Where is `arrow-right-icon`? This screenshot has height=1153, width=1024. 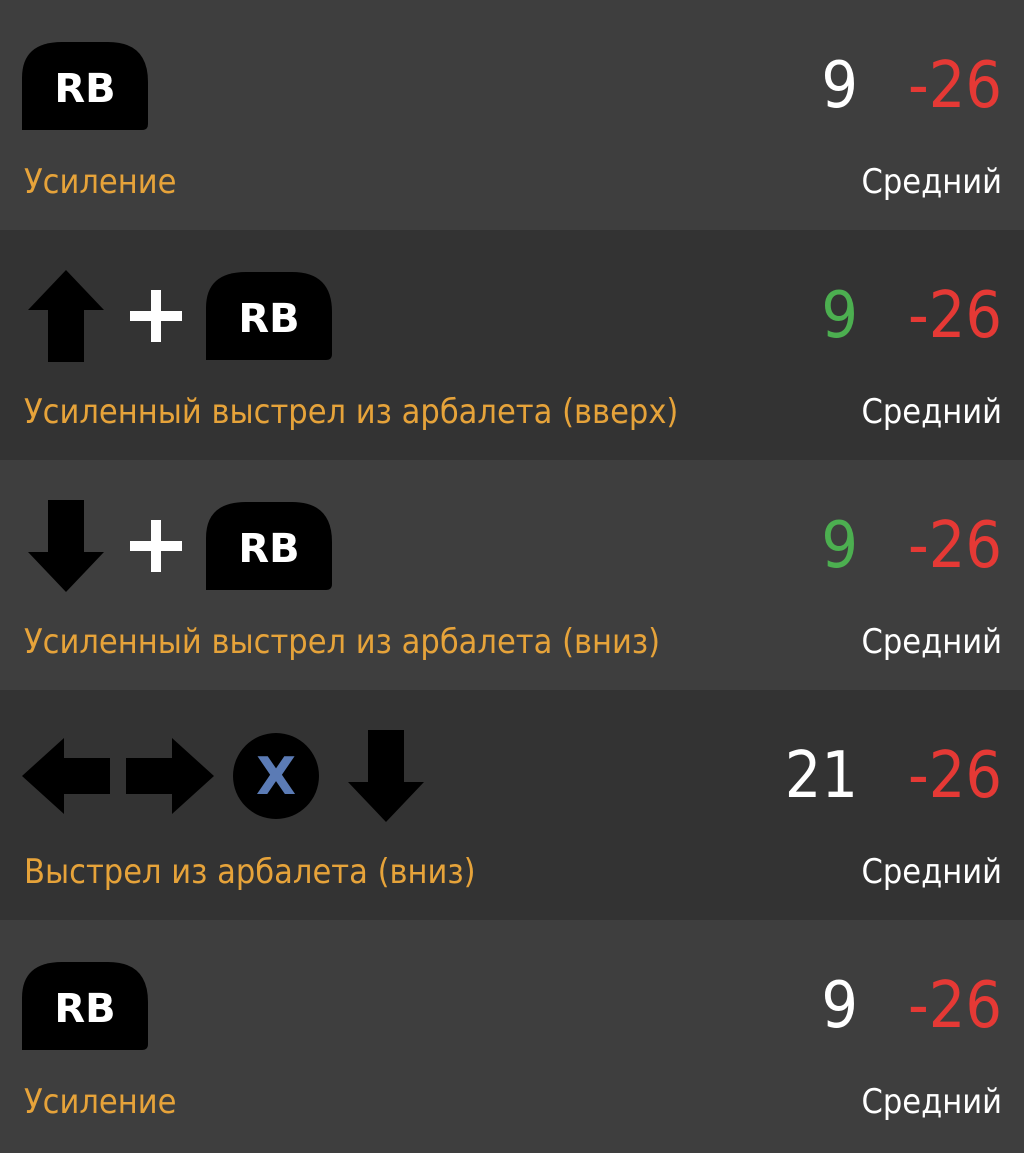
arrow-right-icon is located at coordinates (170, 776).